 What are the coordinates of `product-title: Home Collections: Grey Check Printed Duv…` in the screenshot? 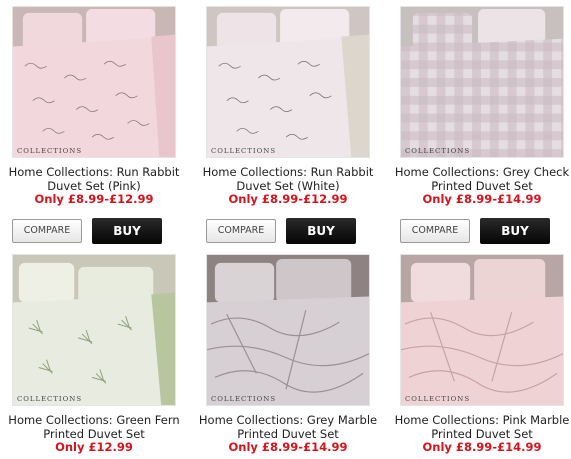 It's located at (479, 179).